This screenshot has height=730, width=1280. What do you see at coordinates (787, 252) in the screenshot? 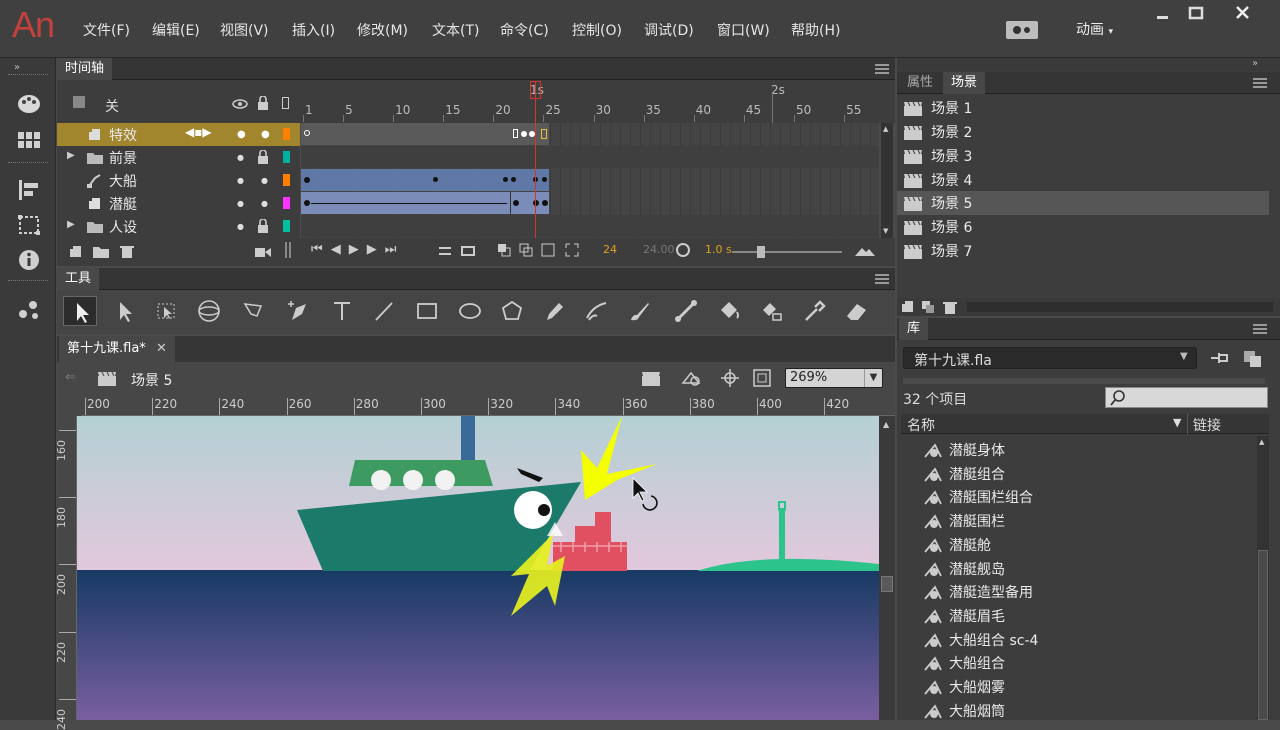
I see `zoom-slider-track` at bounding box center [787, 252].